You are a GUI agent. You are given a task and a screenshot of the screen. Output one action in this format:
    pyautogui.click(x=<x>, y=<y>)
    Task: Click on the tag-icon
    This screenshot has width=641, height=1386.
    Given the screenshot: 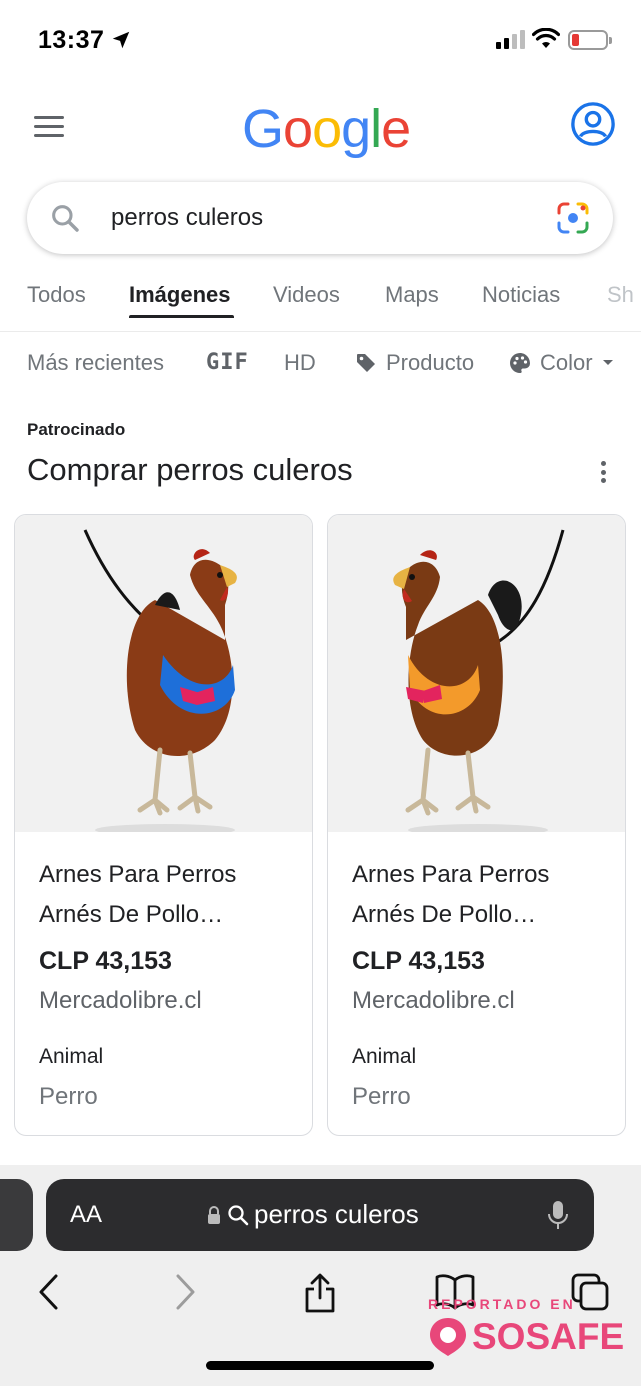 What is the action you would take?
    pyautogui.click(x=366, y=363)
    